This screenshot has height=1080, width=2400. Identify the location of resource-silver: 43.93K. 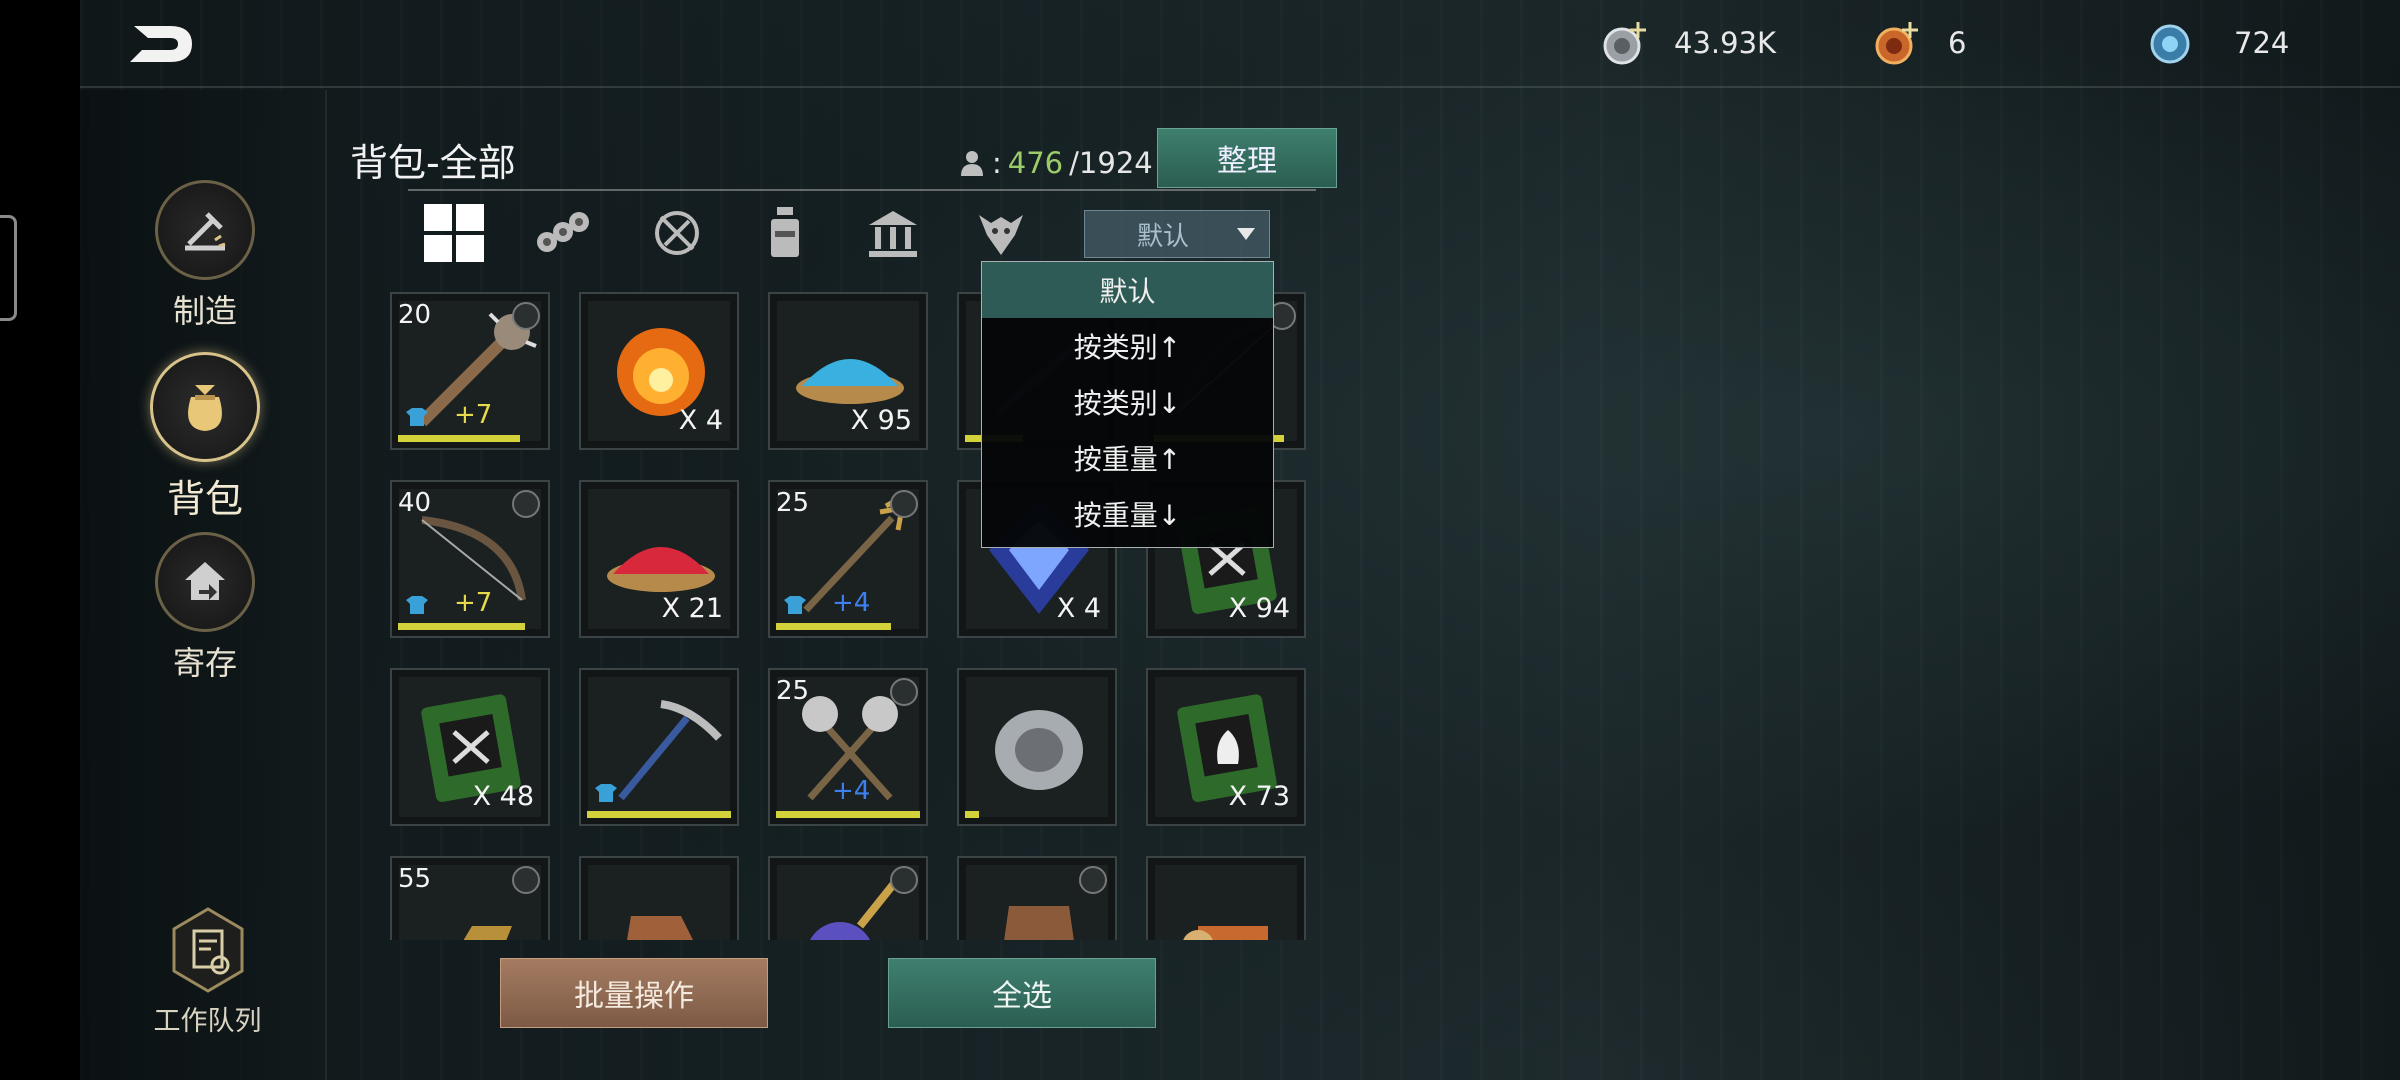
(1689, 43).